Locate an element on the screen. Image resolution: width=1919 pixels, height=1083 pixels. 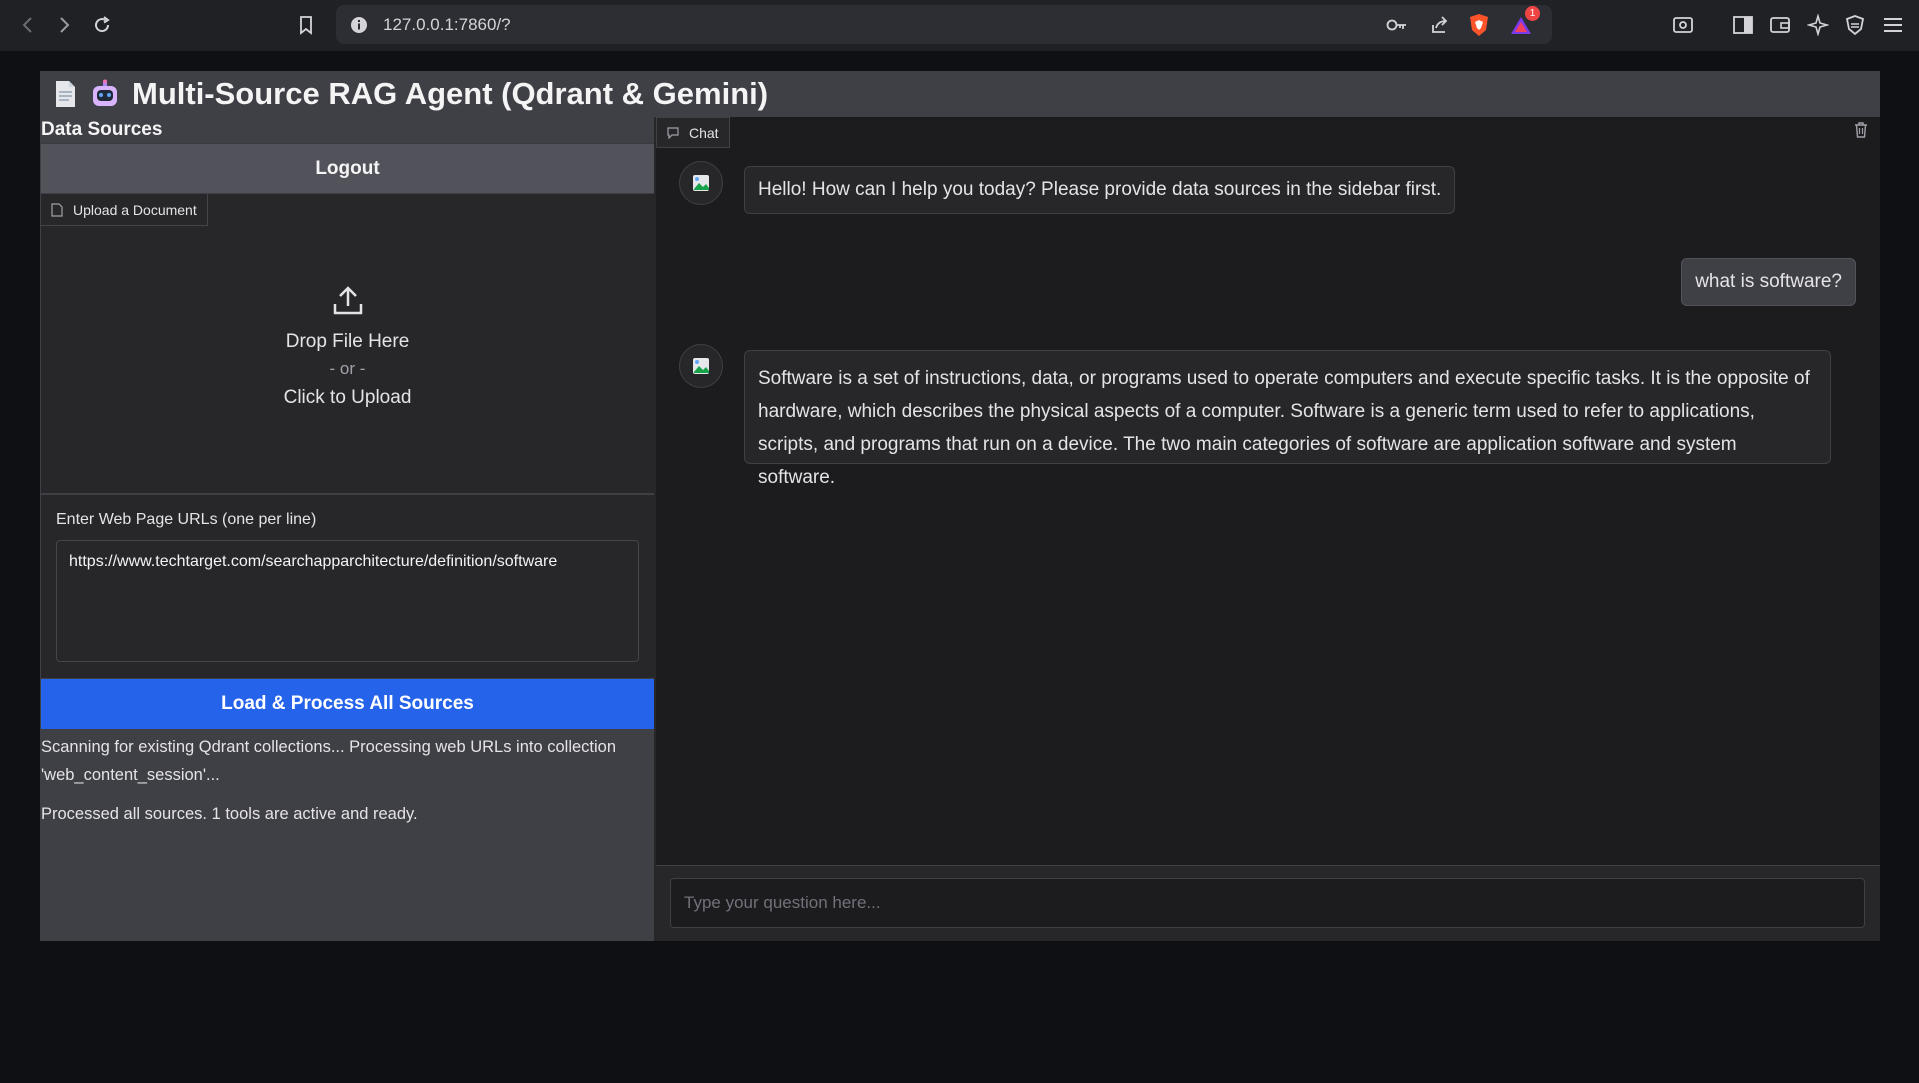
share-icon is located at coordinates (1440, 25).